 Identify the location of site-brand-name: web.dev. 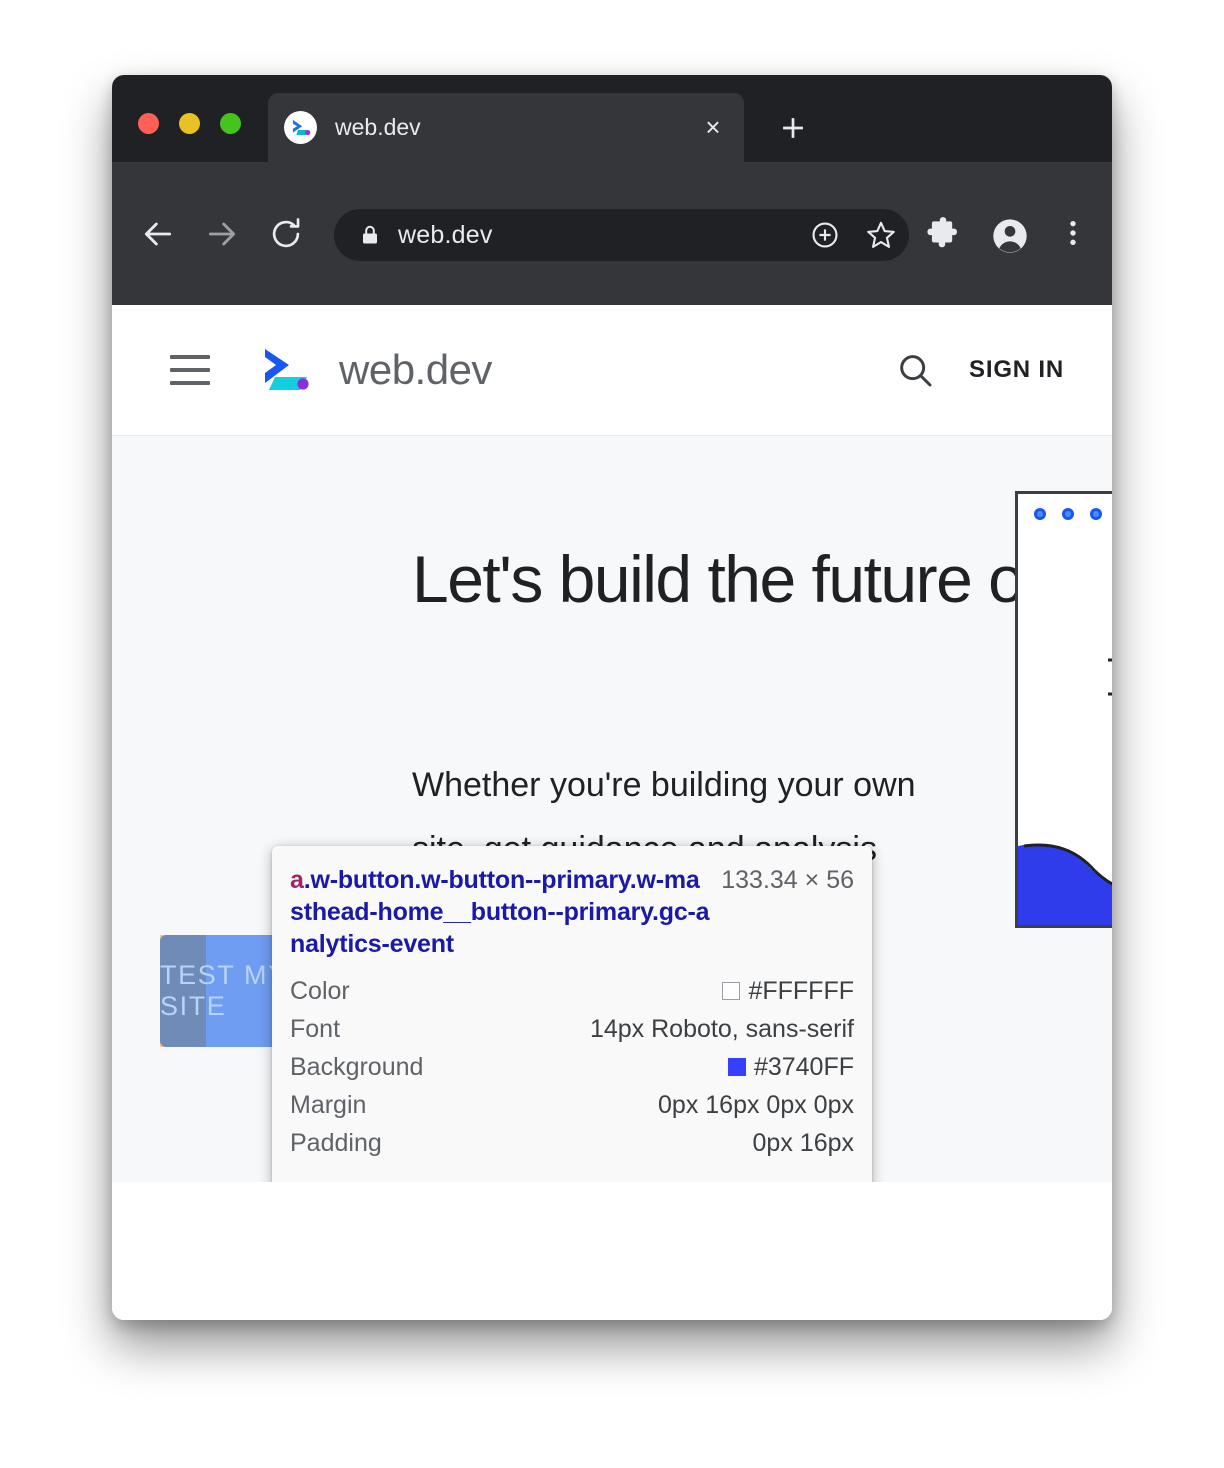
(415, 369).